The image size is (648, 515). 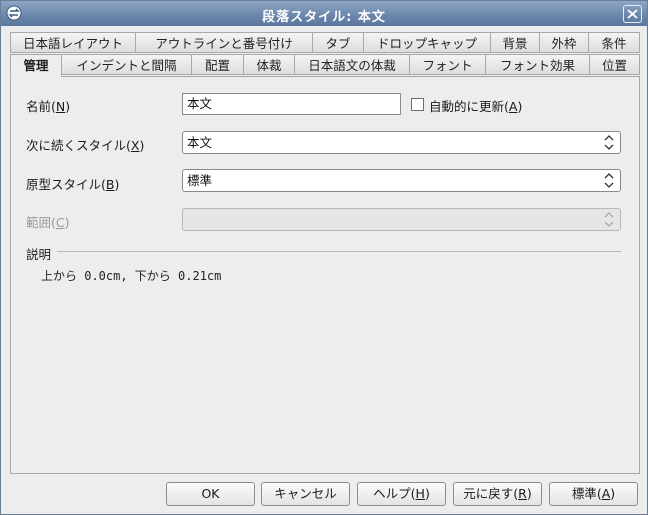 I want to click on window-title: 段落スタイル: 本文, so click(x=324, y=17).